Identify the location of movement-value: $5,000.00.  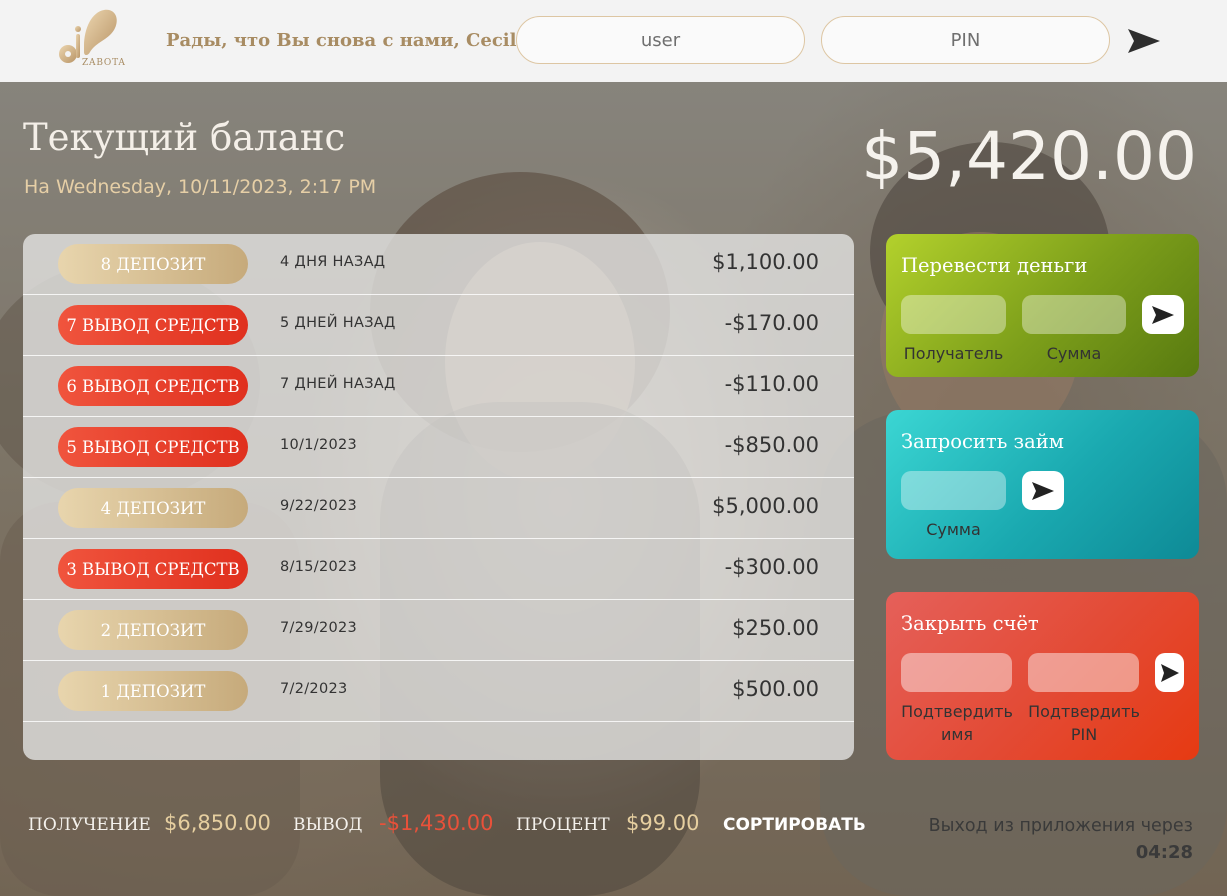
(765, 506).